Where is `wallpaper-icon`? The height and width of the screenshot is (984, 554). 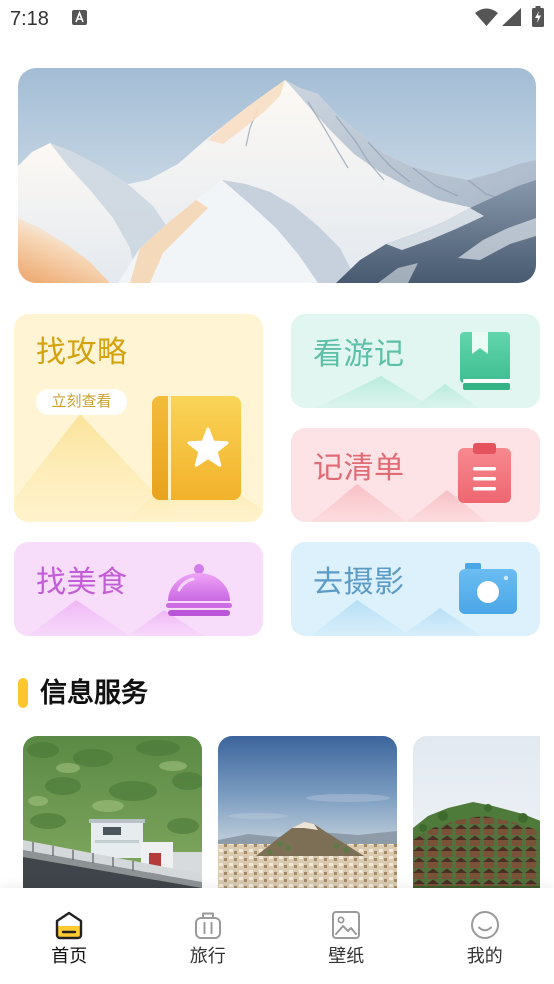
wallpaper-icon is located at coordinates (346, 925).